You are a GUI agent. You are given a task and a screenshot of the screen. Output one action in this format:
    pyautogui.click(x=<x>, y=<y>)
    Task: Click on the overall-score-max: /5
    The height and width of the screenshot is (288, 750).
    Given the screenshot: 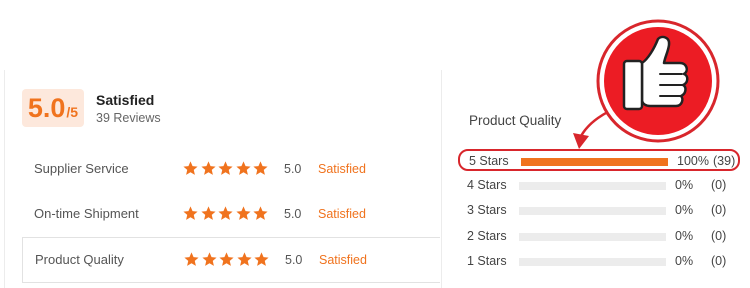 What is the action you would take?
    pyautogui.click(x=72, y=112)
    